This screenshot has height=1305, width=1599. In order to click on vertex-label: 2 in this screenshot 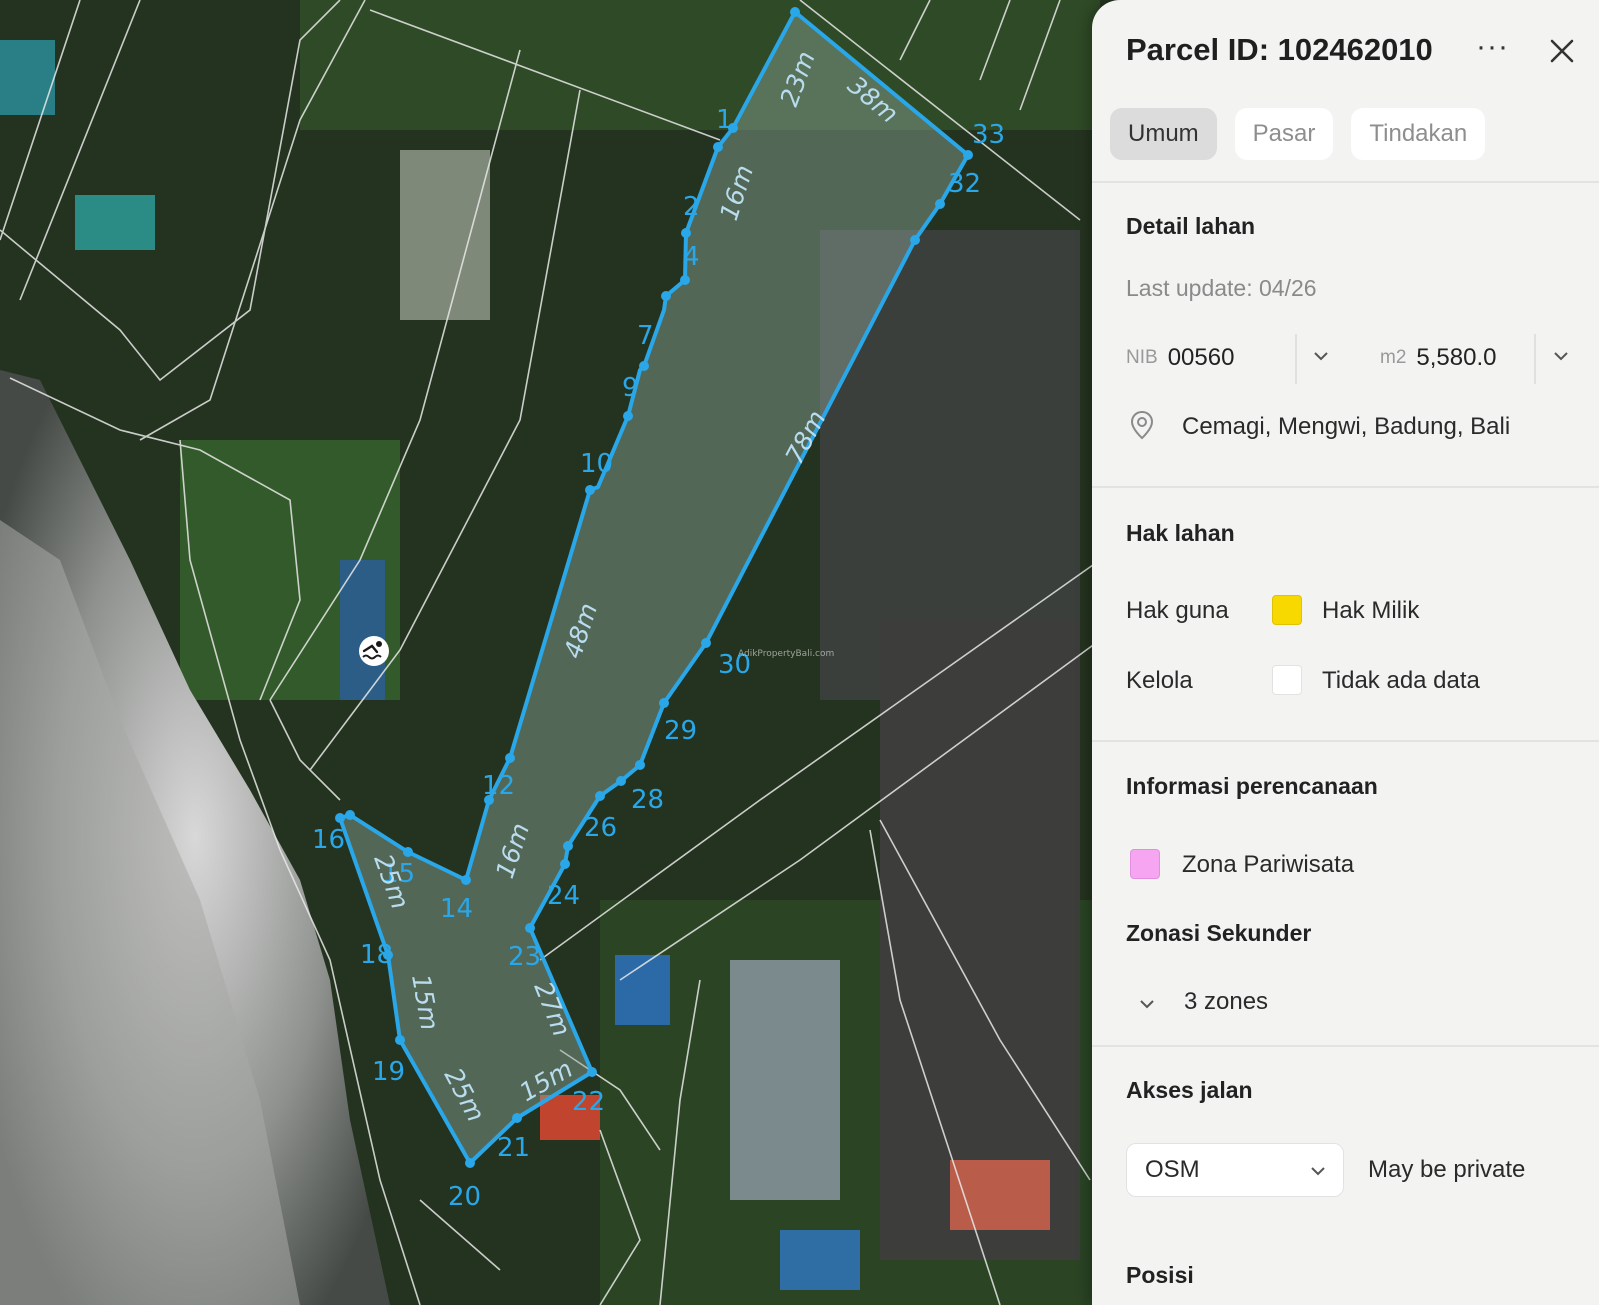, I will do `click(691, 207)`.